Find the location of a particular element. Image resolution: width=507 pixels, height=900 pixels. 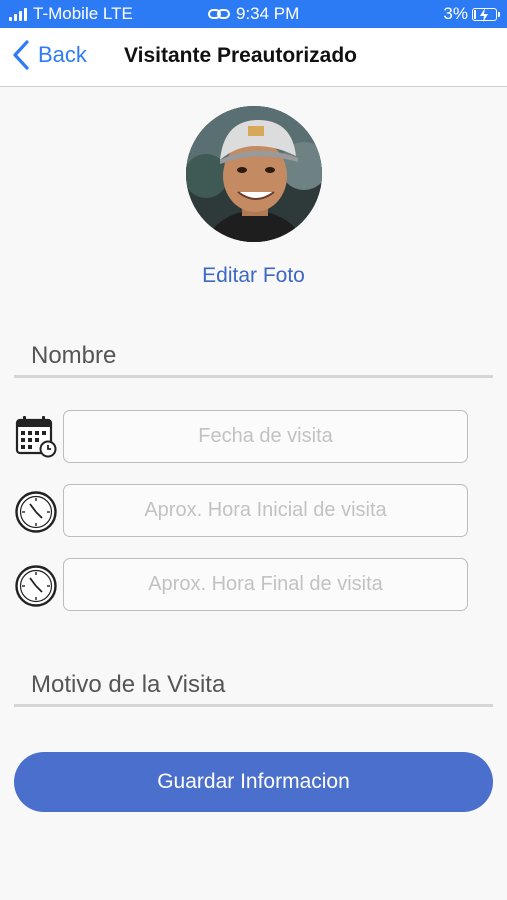

status-bar: T-Mobile LTE 9:34 PM 3% is located at coordinates (253, 14).